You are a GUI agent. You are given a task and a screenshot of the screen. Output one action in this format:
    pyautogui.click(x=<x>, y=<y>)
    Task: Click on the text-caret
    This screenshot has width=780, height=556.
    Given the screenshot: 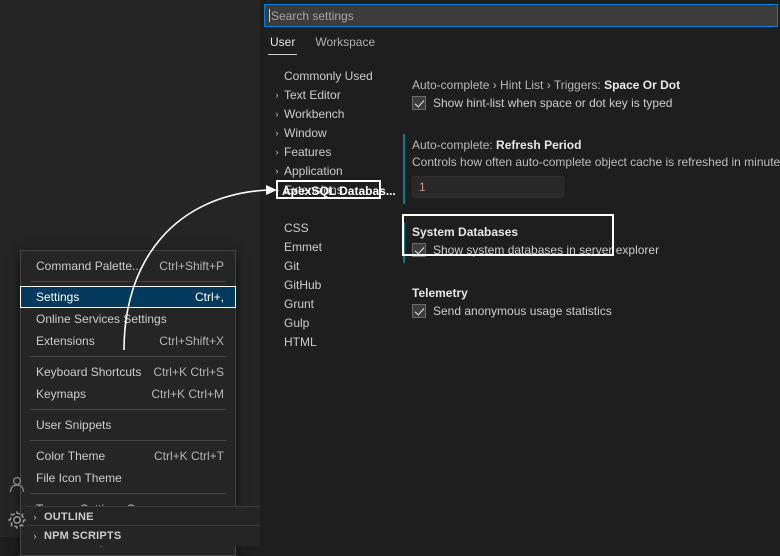 What is the action you would take?
    pyautogui.click(x=269, y=15)
    